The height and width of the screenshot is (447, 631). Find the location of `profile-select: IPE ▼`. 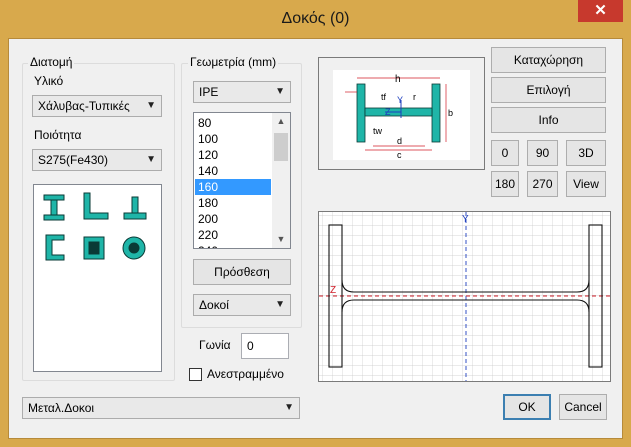

profile-select: IPE ▼ is located at coordinates (242, 92).